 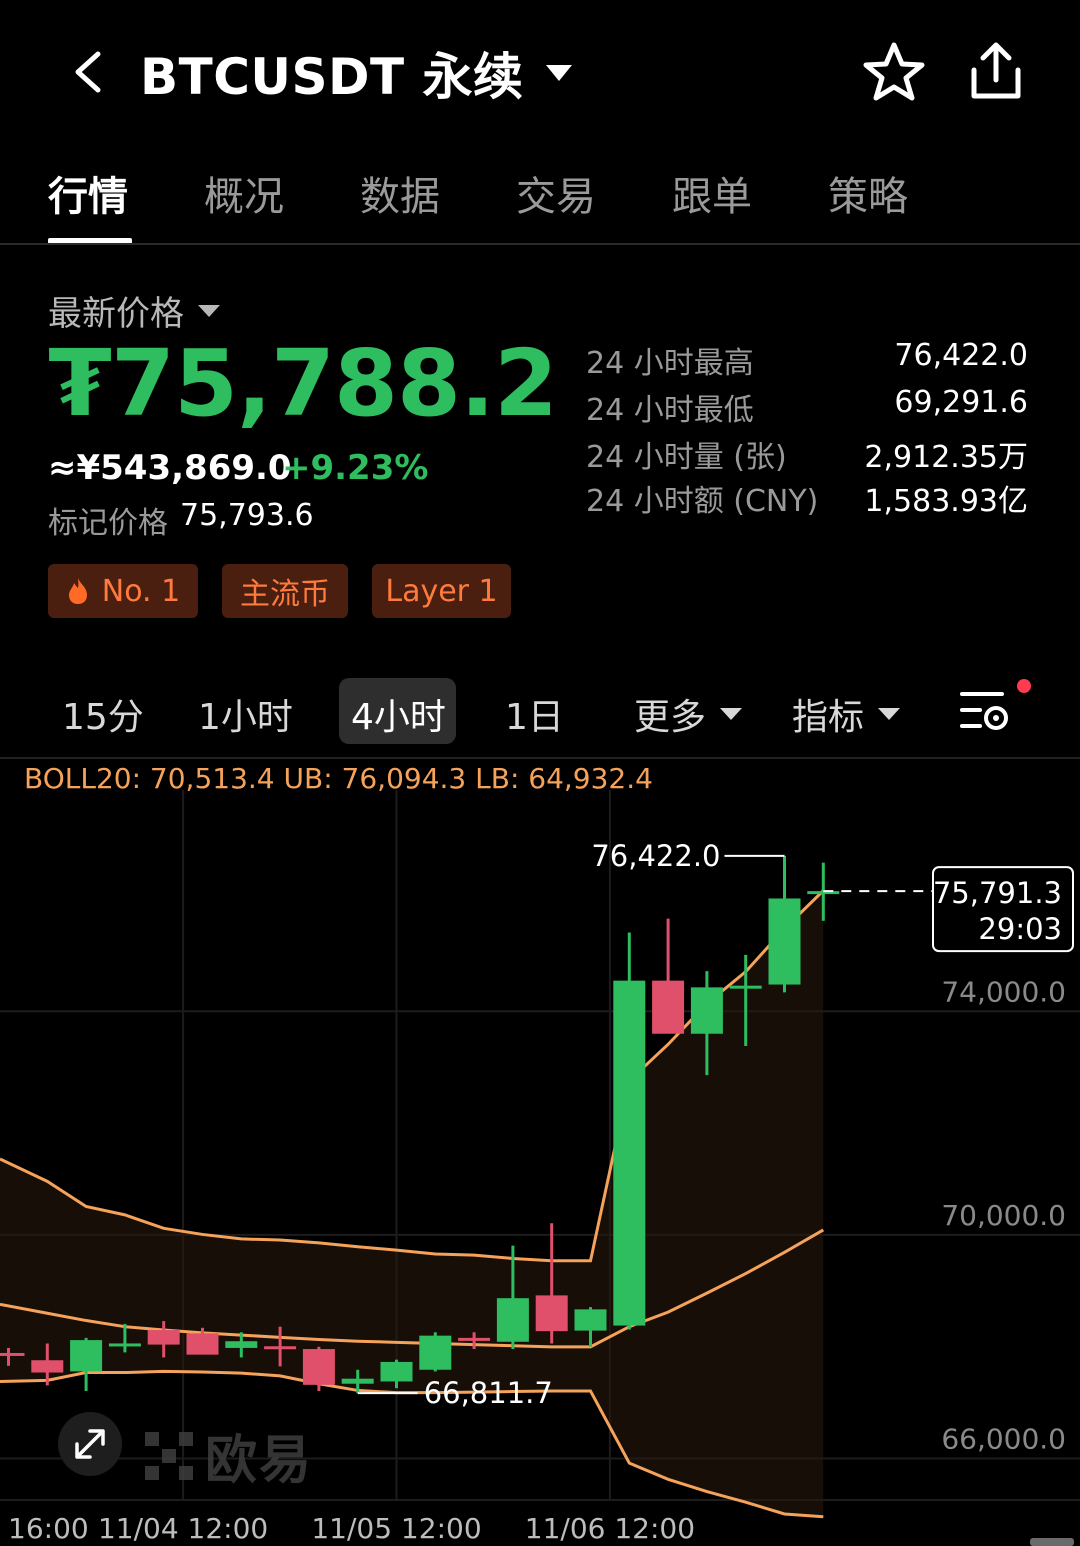 What do you see at coordinates (48, 1528) in the screenshot?
I see `x-tick-label: 16:00` at bounding box center [48, 1528].